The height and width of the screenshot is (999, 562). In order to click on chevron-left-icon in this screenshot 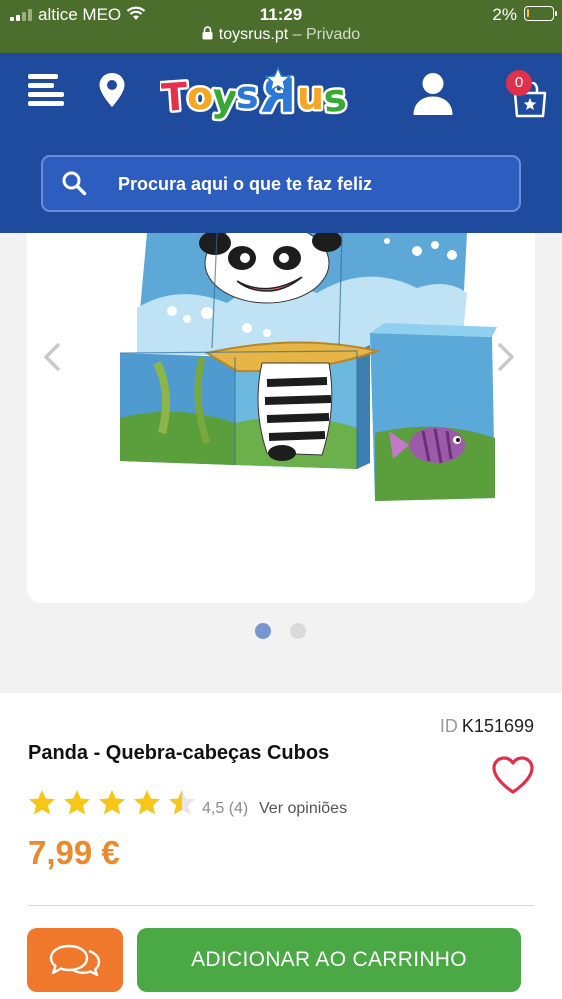, I will do `click(52, 357)`.